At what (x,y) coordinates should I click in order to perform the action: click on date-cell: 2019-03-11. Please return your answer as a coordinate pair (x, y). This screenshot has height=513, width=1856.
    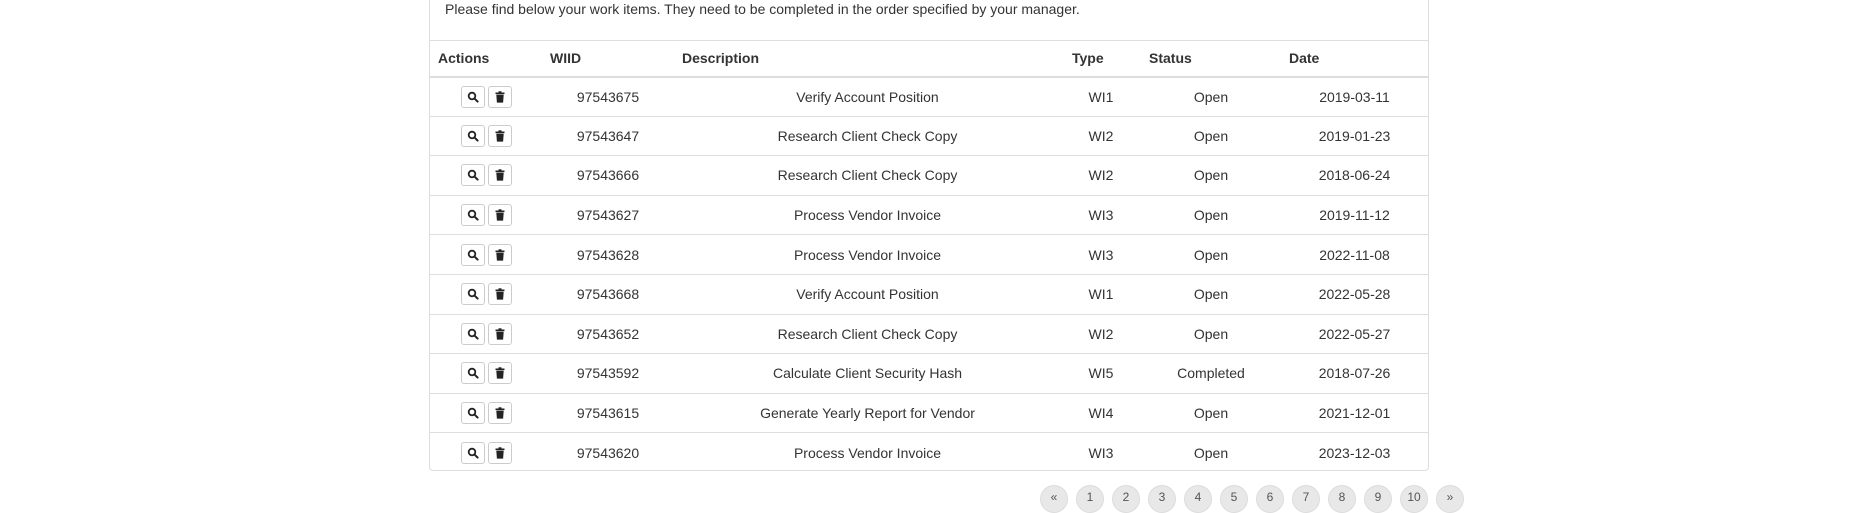
    Looking at the image, I should click on (1354, 96).